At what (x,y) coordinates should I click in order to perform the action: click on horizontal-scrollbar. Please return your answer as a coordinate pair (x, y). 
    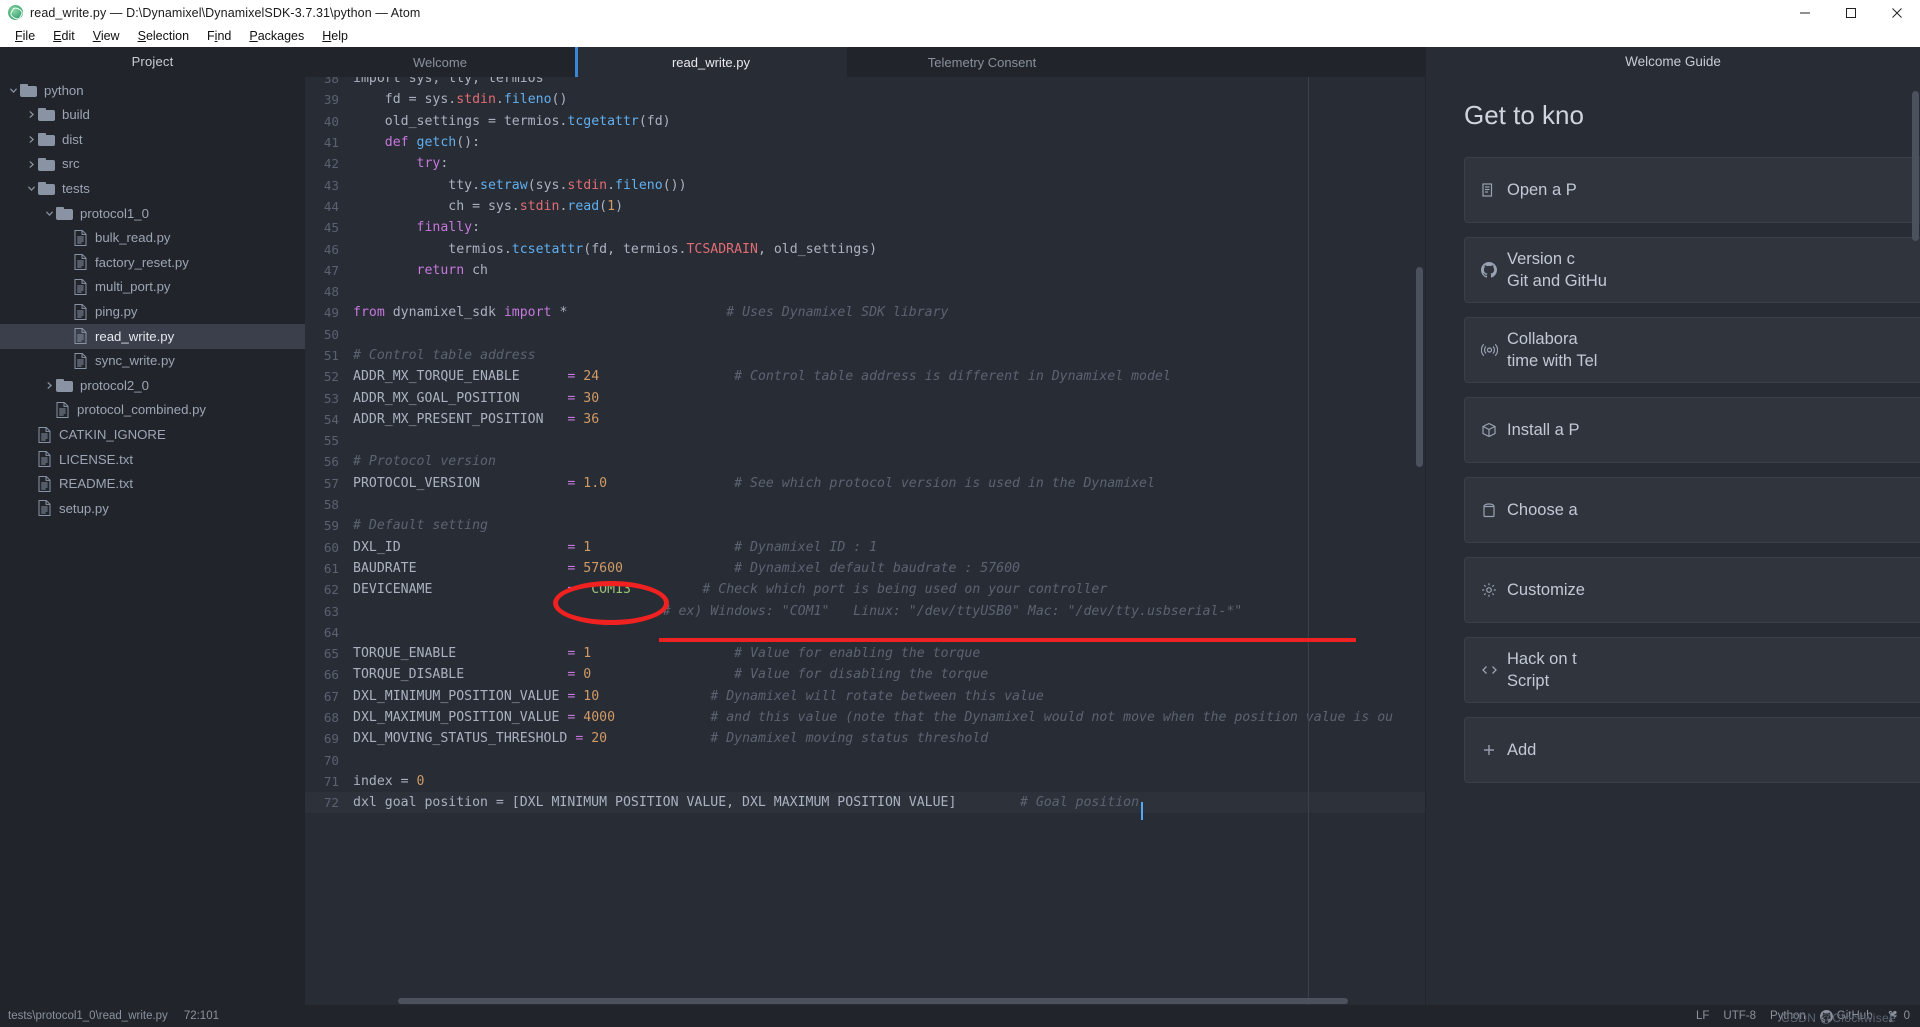
    Looking at the image, I should click on (883, 1000).